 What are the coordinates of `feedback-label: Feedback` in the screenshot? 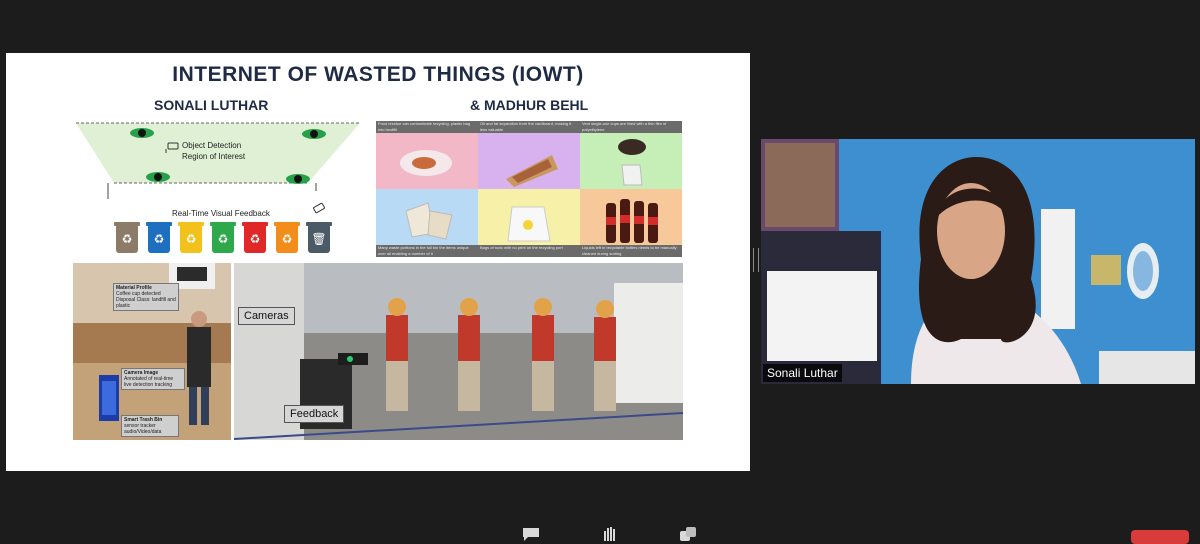 It's located at (314, 414).